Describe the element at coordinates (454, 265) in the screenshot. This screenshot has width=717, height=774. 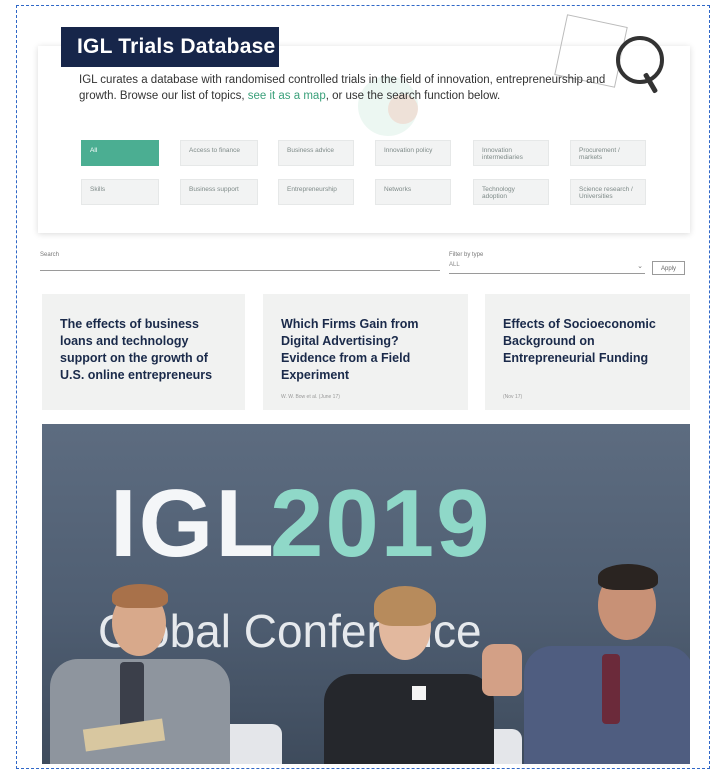
I see `filter-selected-value: ALL` at that location.